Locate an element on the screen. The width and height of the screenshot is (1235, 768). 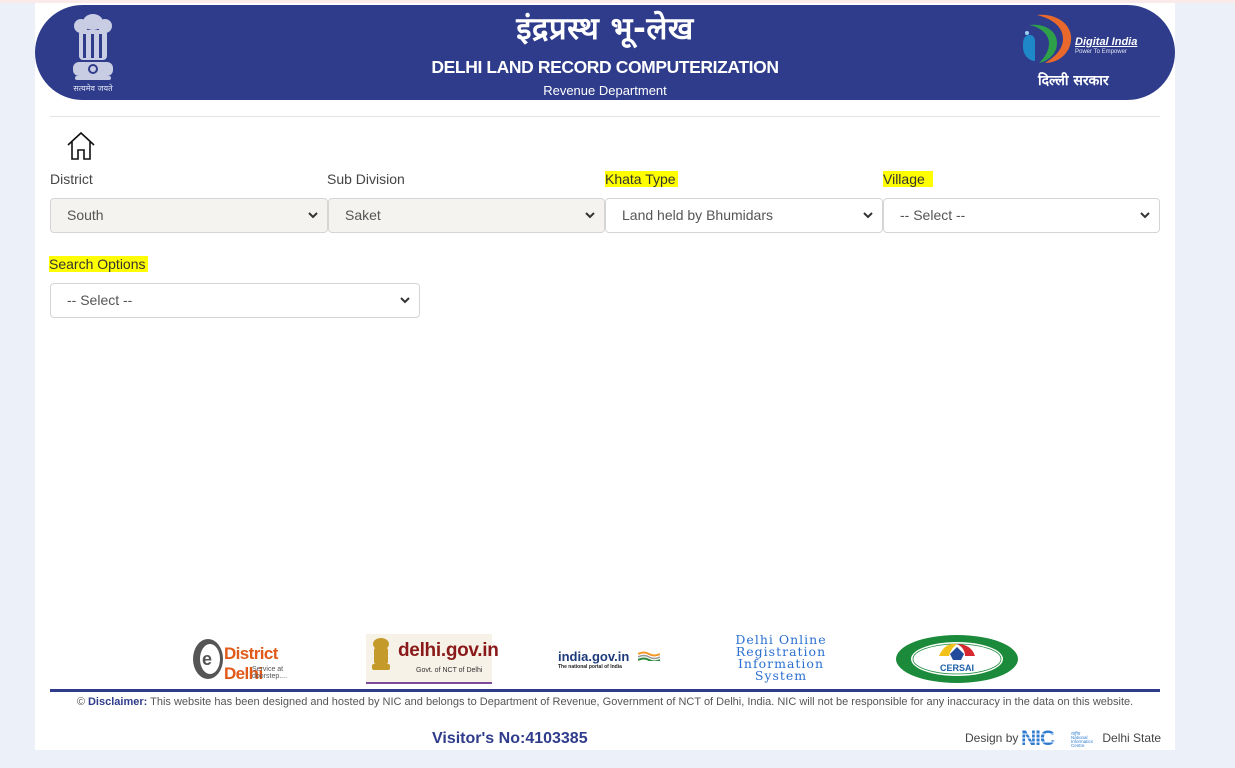
digital-india-tagline: Power To Empower is located at coordinates (1101, 52).